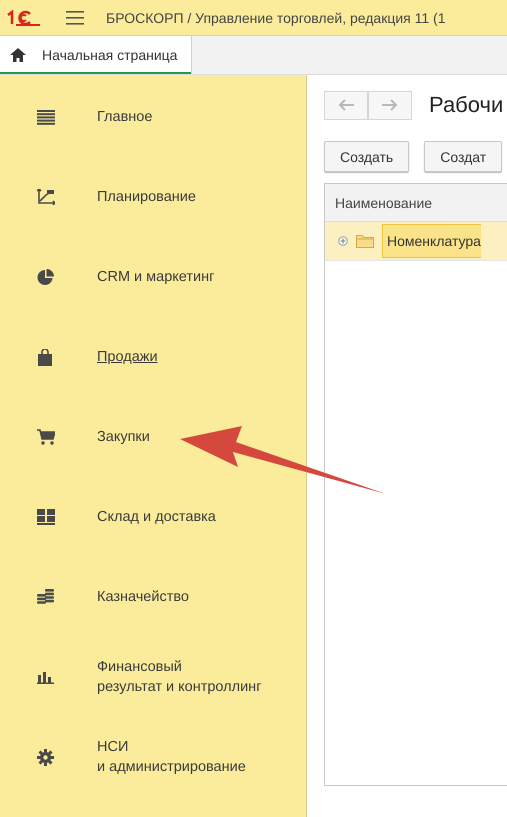  Describe the element at coordinates (23, 18) in the screenshot. I see `logo-icon` at that location.